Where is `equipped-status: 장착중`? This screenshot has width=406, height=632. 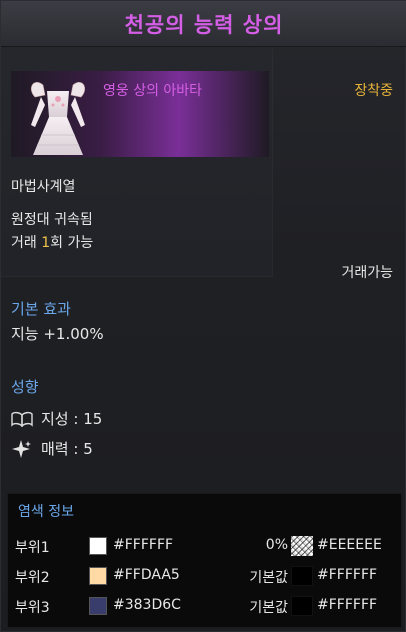
equipped-status: 장착중 is located at coordinates (373, 91).